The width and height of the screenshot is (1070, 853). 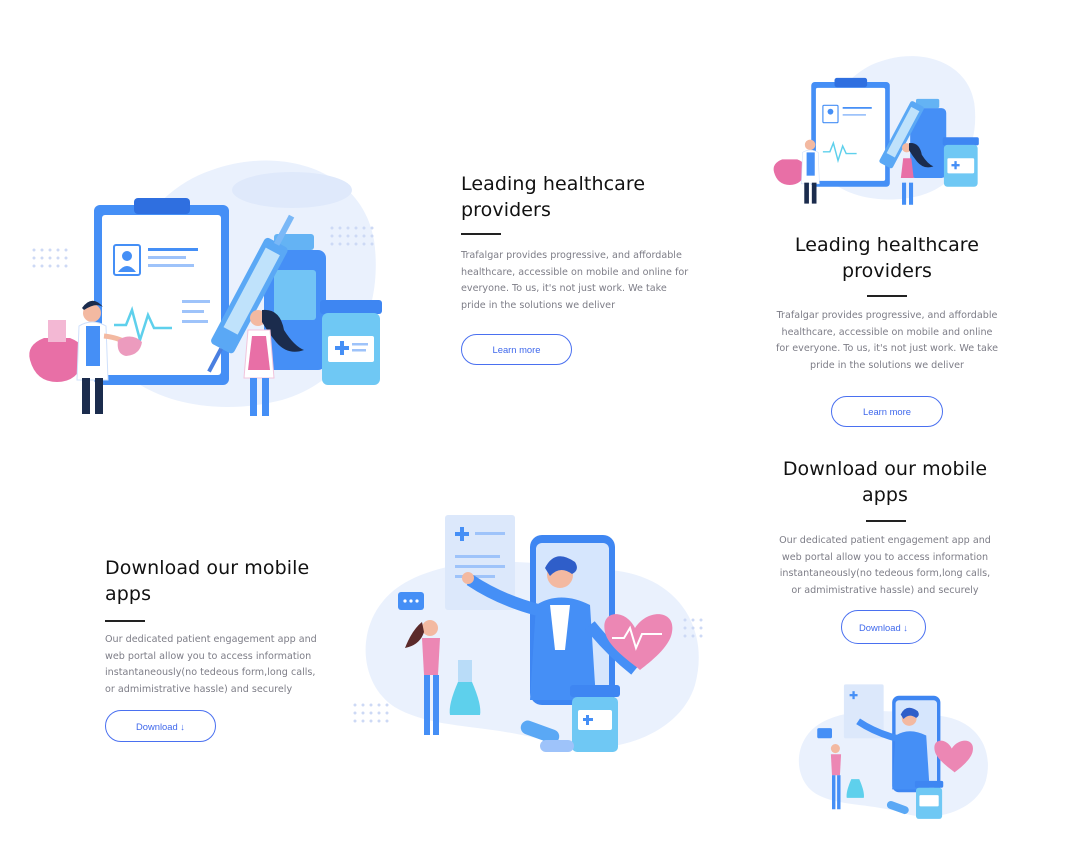 I want to click on apps-illustration-mobile, so click(x=895, y=752).